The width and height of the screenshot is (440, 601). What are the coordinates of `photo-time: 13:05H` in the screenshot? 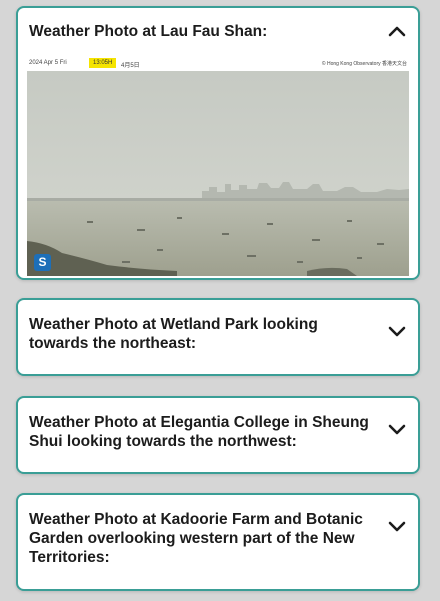 It's located at (103, 63).